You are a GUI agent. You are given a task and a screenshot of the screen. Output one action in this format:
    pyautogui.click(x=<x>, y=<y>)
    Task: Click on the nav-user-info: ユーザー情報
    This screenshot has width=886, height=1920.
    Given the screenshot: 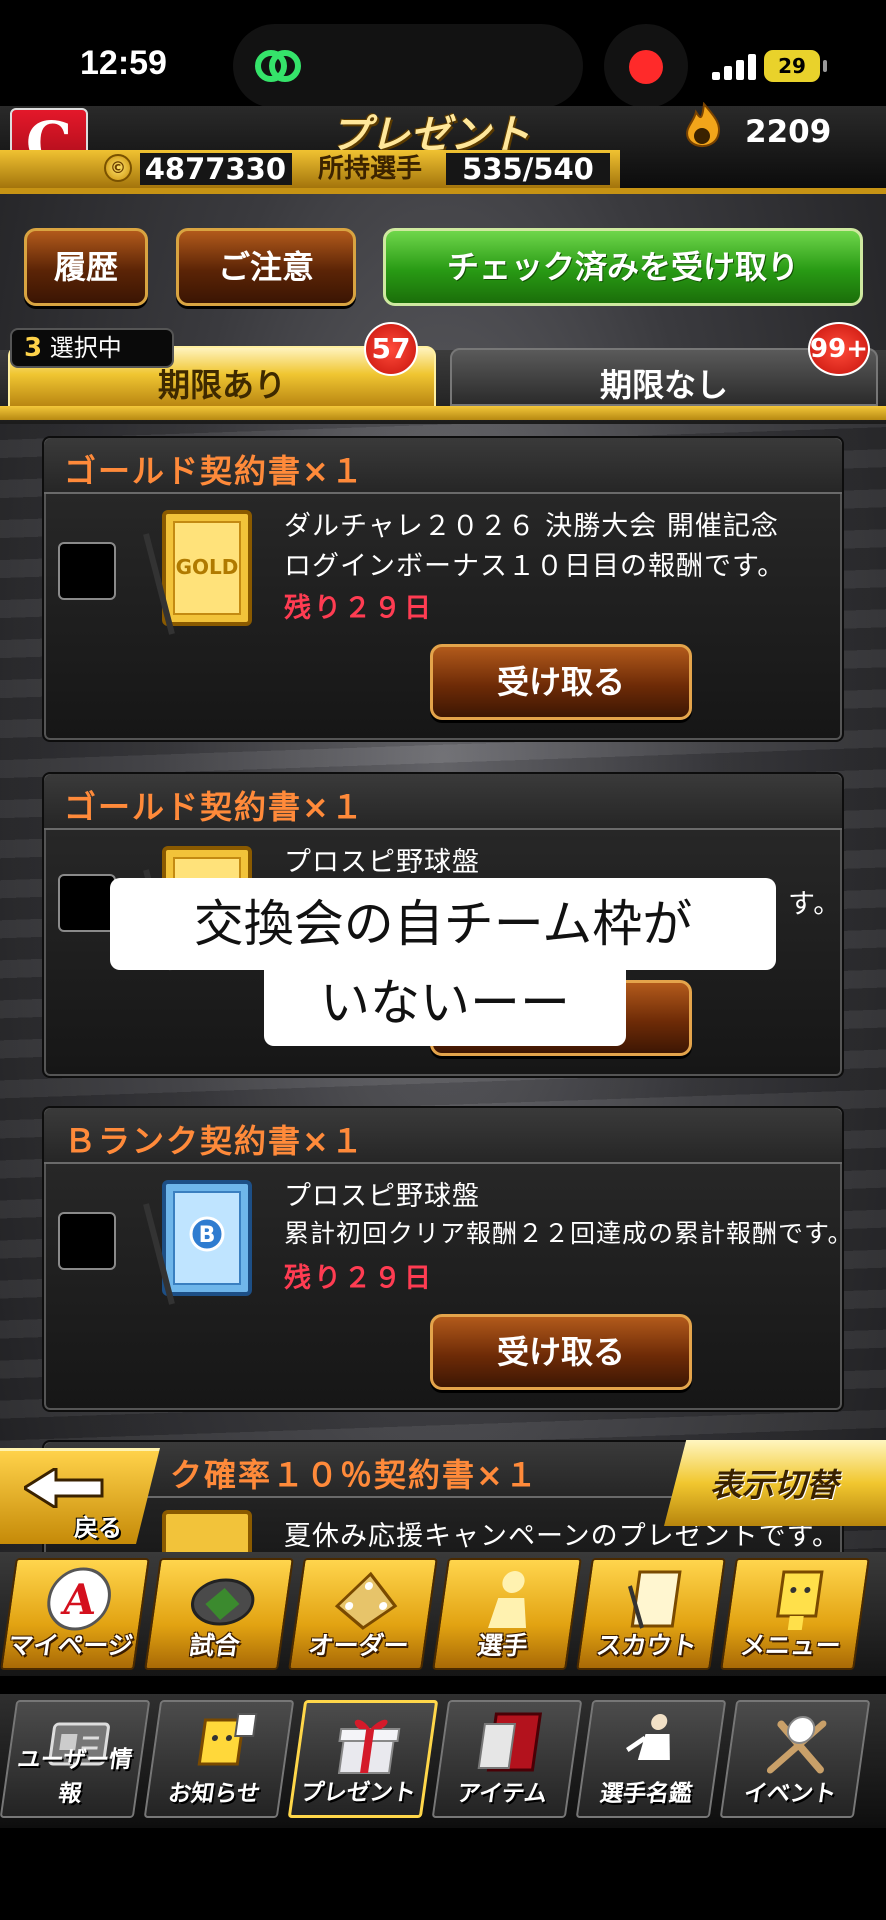 What is the action you would take?
    pyautogui.click(x=75, y=1759)
    